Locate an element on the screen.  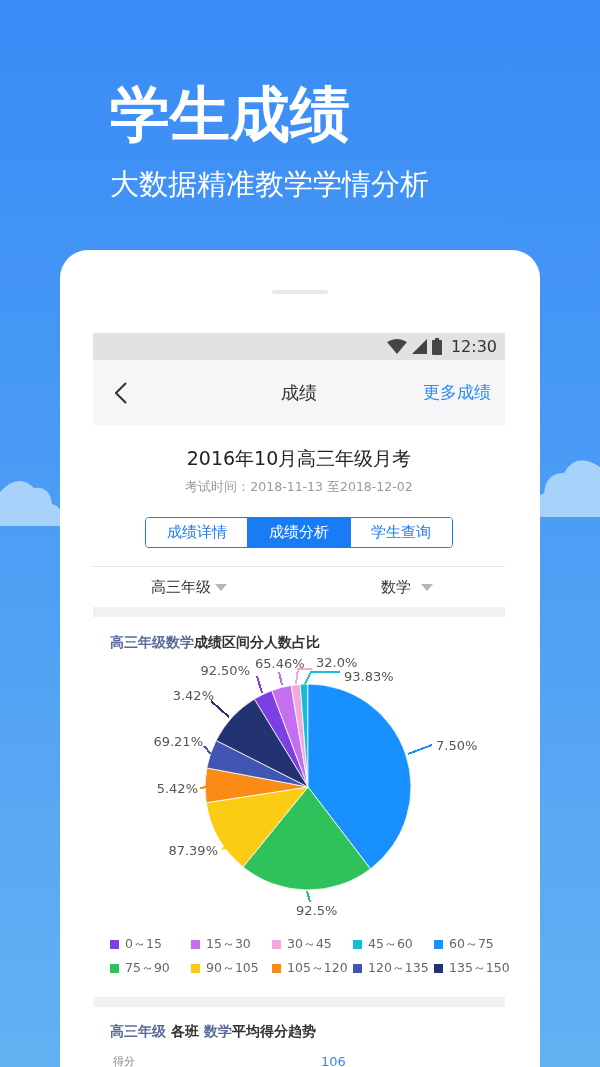
nav-title: 成绩 is located at coordinates (299, 392).